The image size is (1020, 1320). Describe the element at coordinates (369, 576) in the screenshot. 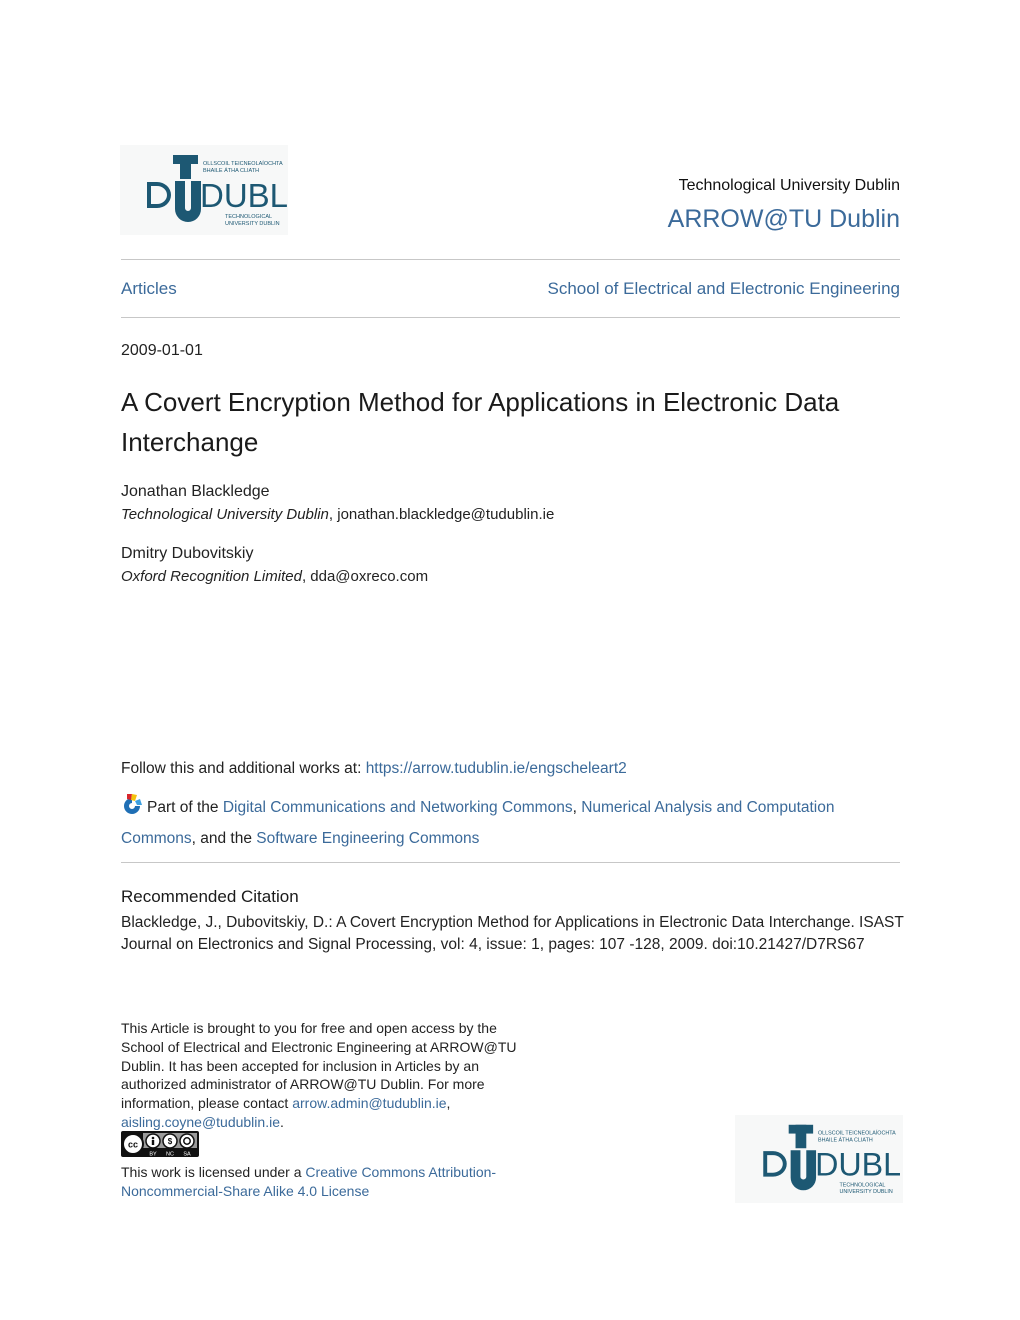

I see `author-email: dda@oxreco.com` at that location.